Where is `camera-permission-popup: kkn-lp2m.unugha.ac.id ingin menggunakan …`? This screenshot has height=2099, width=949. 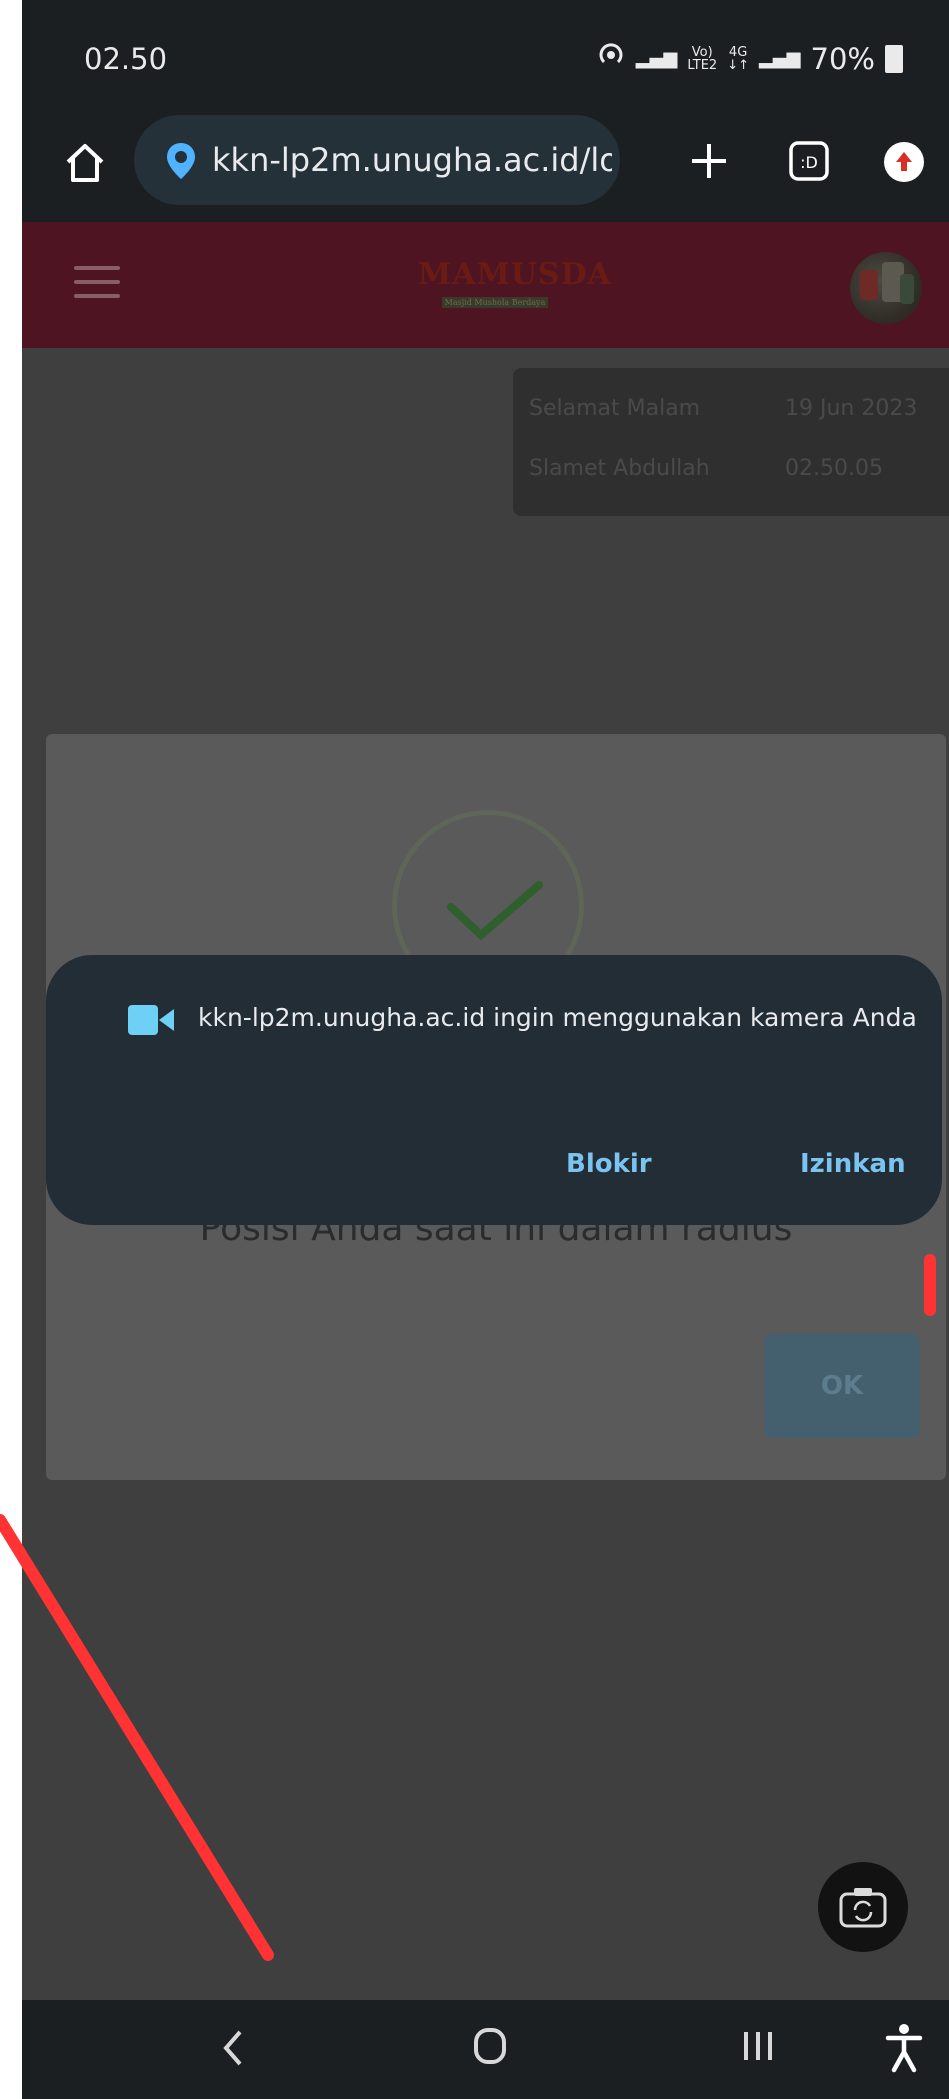 camera-permission-popup: kkn-lp2m.unugha.ac.id ingin menggunakan … is located at coordinates (494, 1090).